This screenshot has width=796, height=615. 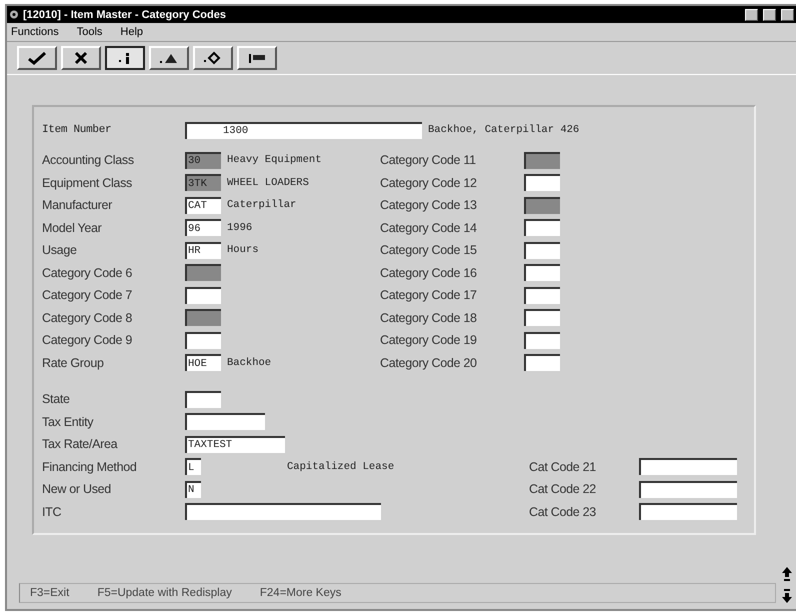 What do you see at coordinates (203, 227) in the screenshot?
I see `input-field: 96` at bounding box center [203, 227].